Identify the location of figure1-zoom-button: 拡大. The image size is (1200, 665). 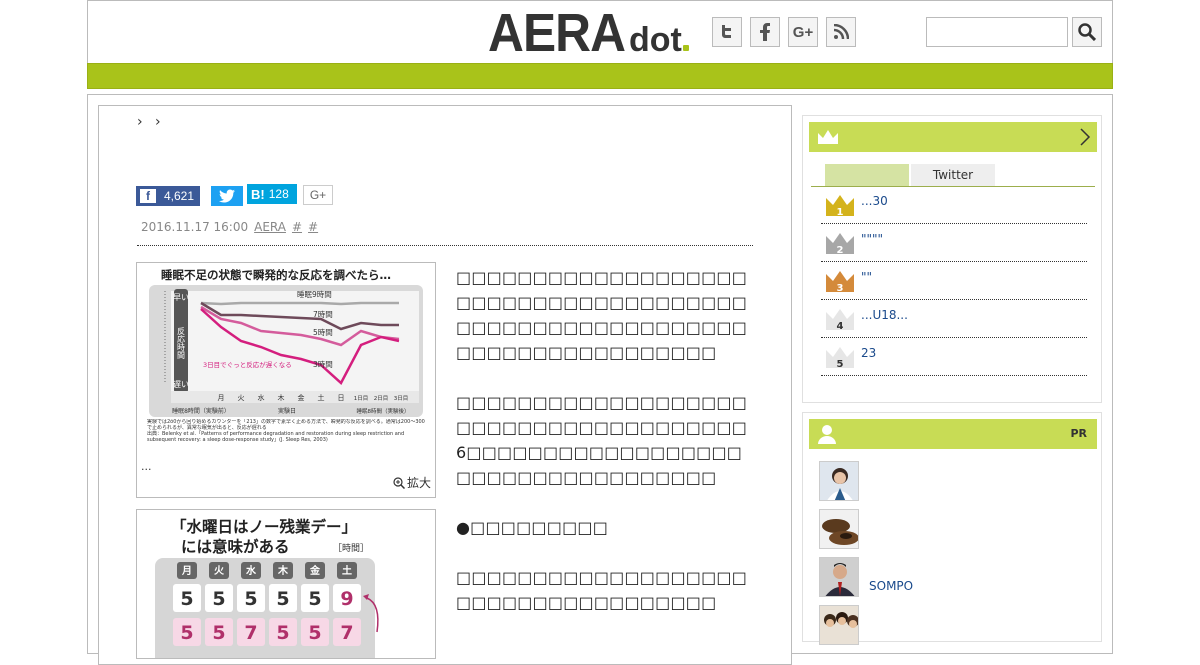
(412, 482).